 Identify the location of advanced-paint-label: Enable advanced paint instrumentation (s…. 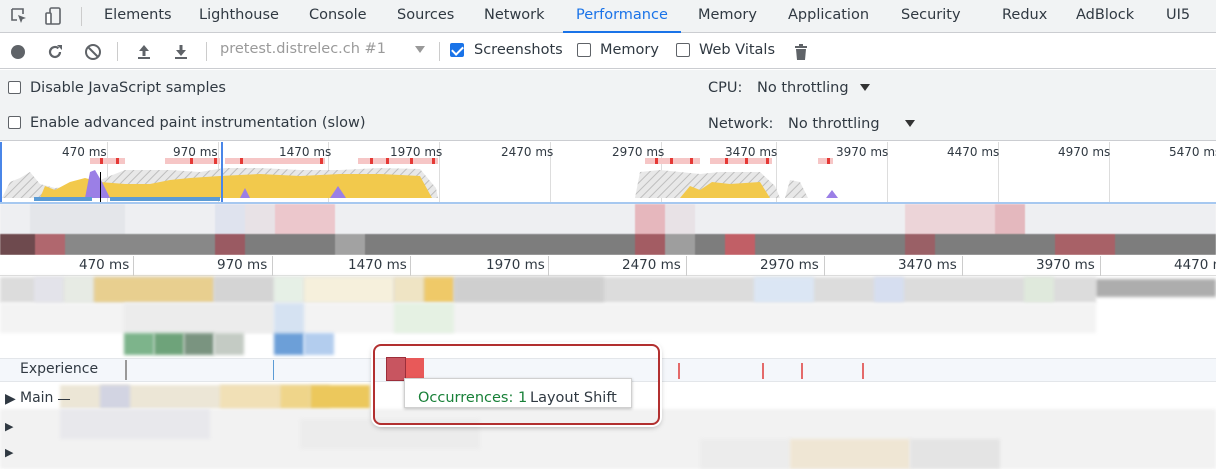
(198, 123).